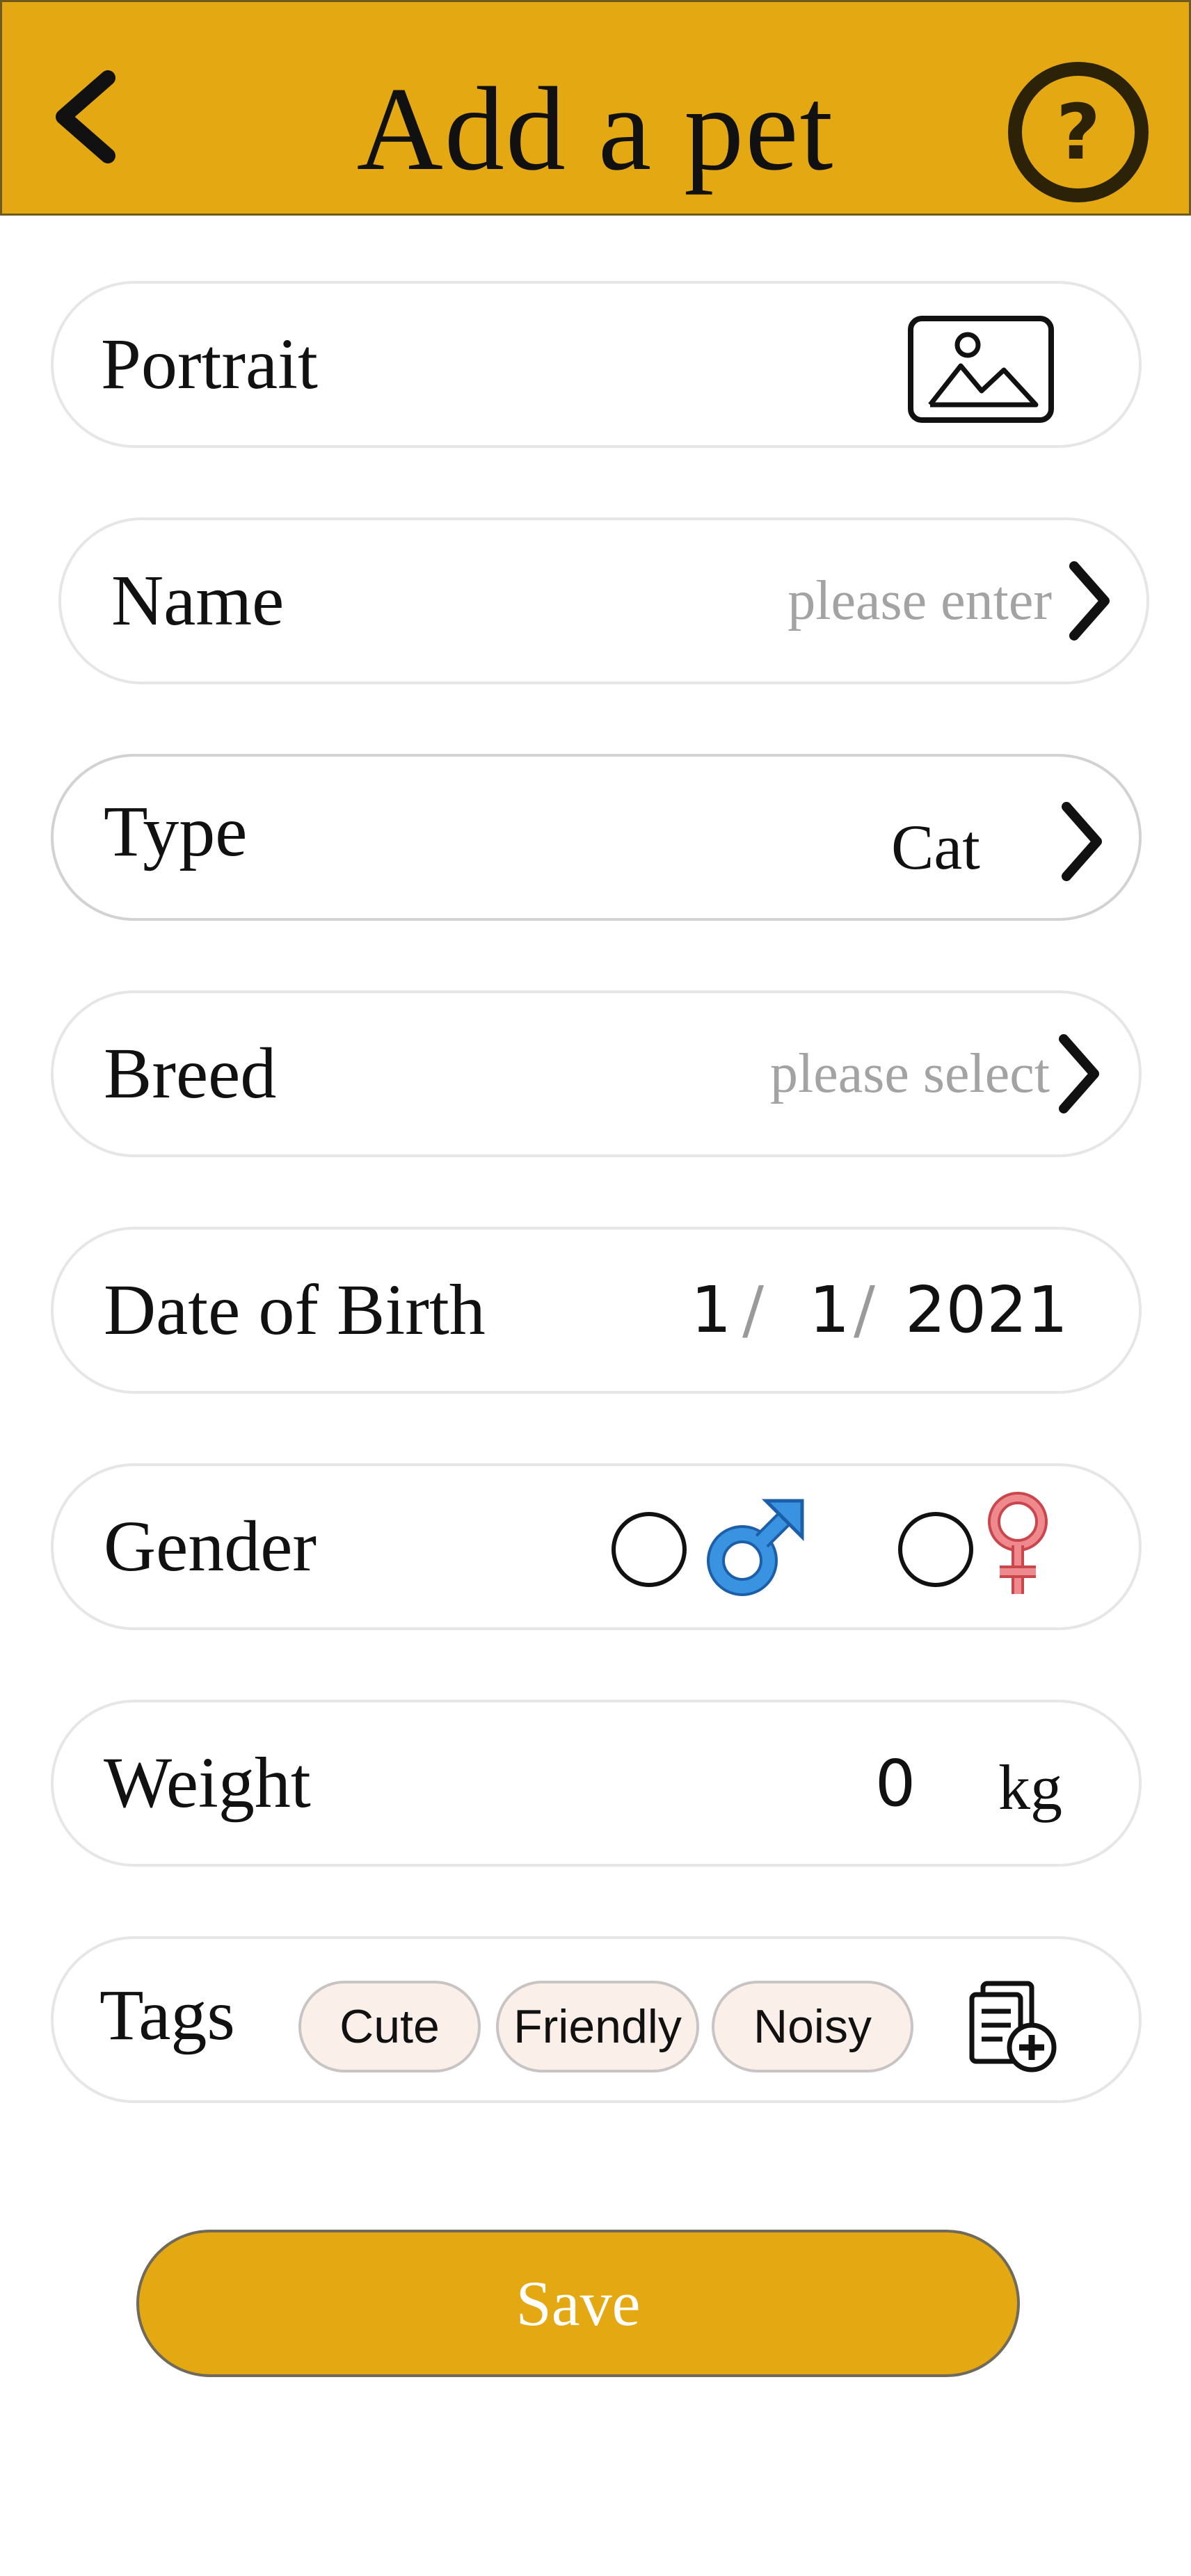 This screenshot has height=2576, width=1191. Describe the element at coordinates (595, 108) in the screenshot. I see `app-header: Add a pet ?` at that location.